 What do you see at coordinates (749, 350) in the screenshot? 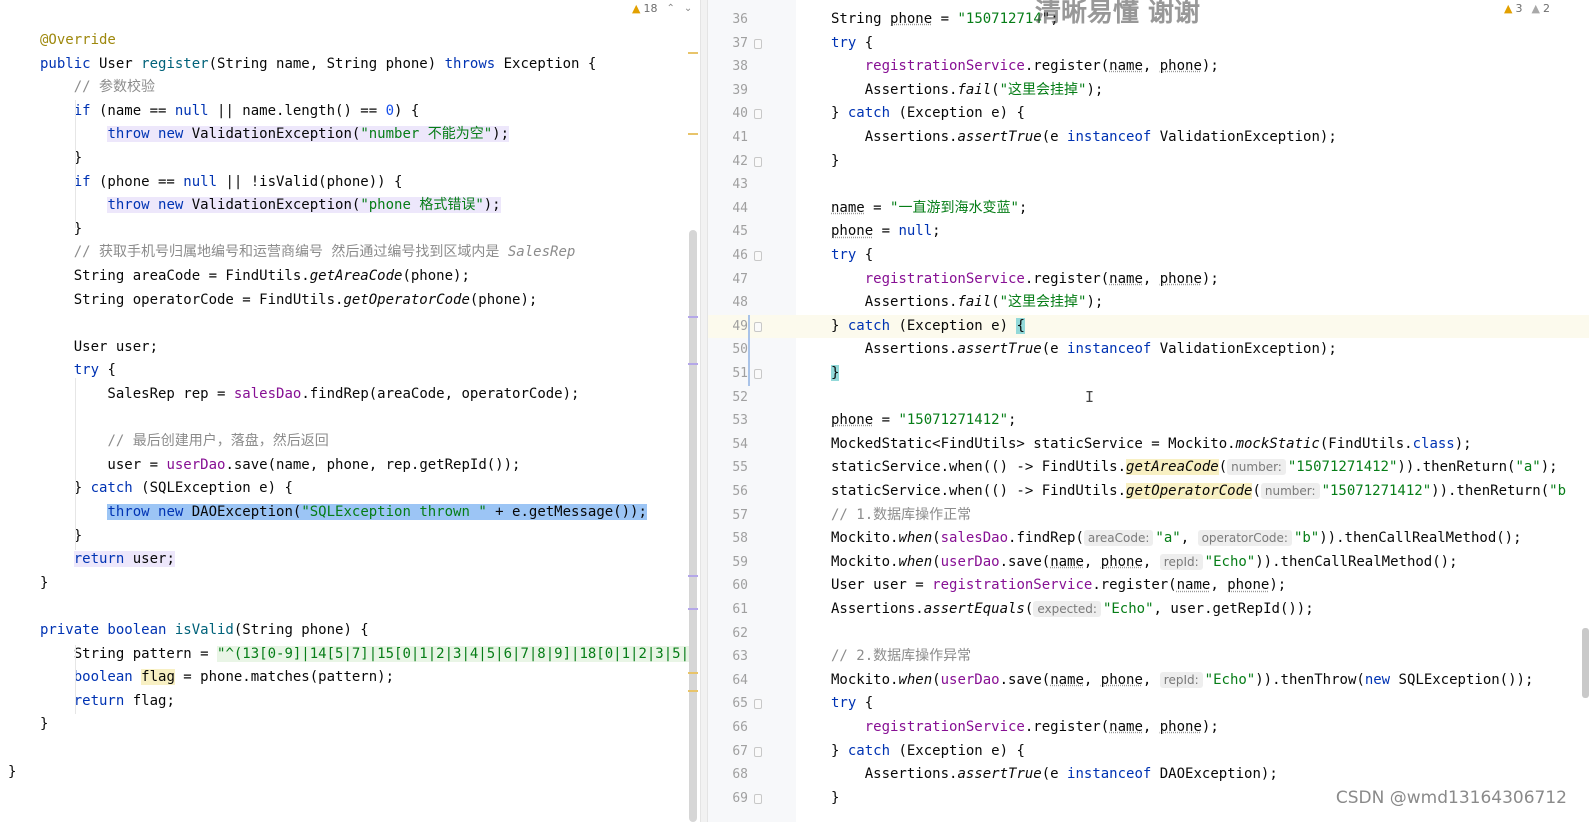
I see `vcs-change-marker` at bounding box center [749, 350].